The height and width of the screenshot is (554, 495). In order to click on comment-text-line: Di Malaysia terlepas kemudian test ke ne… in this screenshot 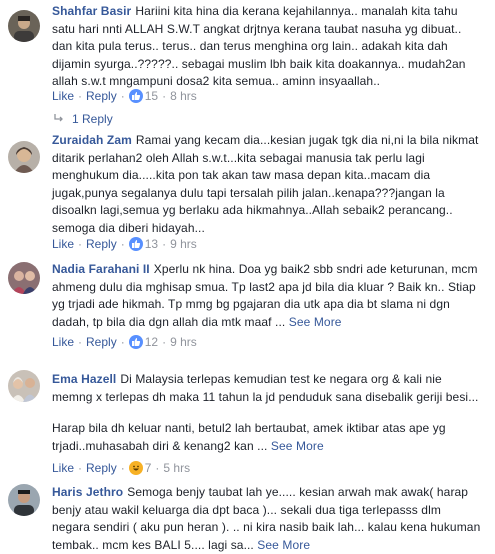, I will do `click(281, 379)`.